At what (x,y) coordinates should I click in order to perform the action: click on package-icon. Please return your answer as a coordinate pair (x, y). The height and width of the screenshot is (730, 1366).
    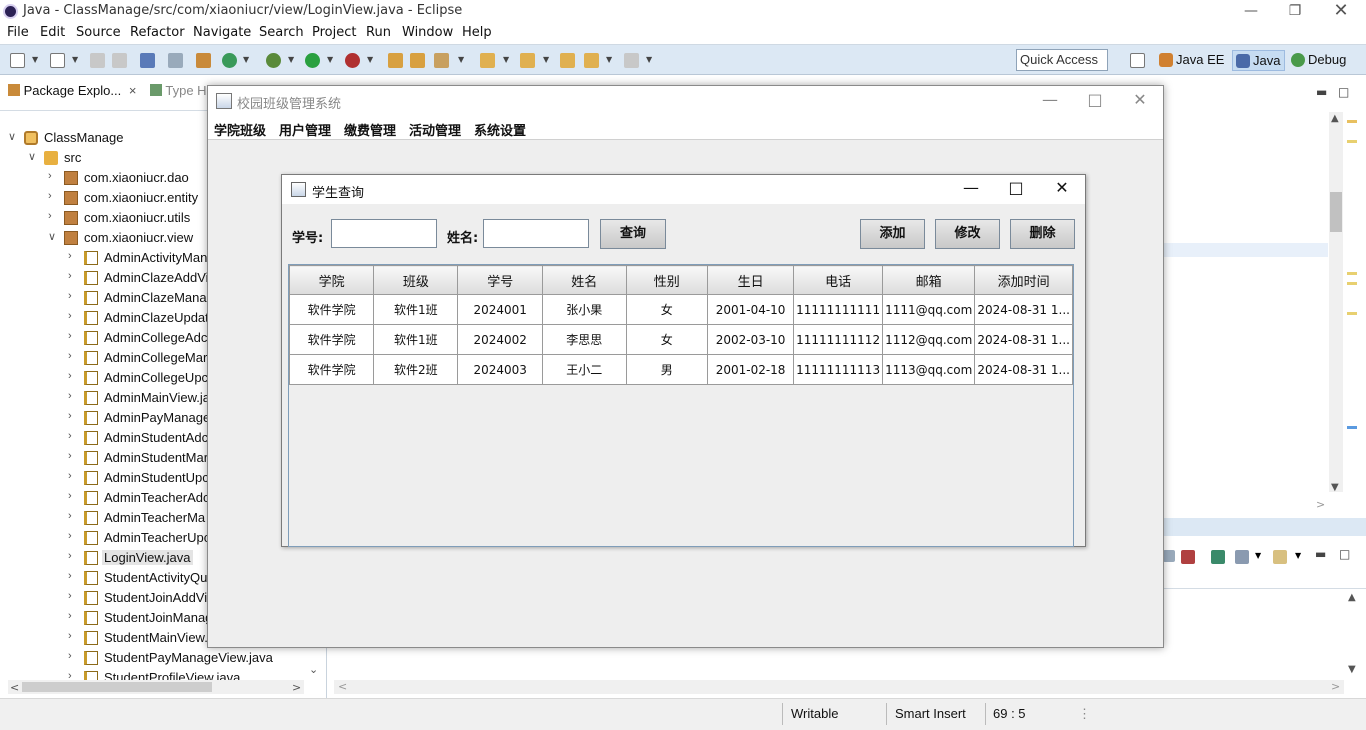
    Looking at the image, I should click on (203, 60).